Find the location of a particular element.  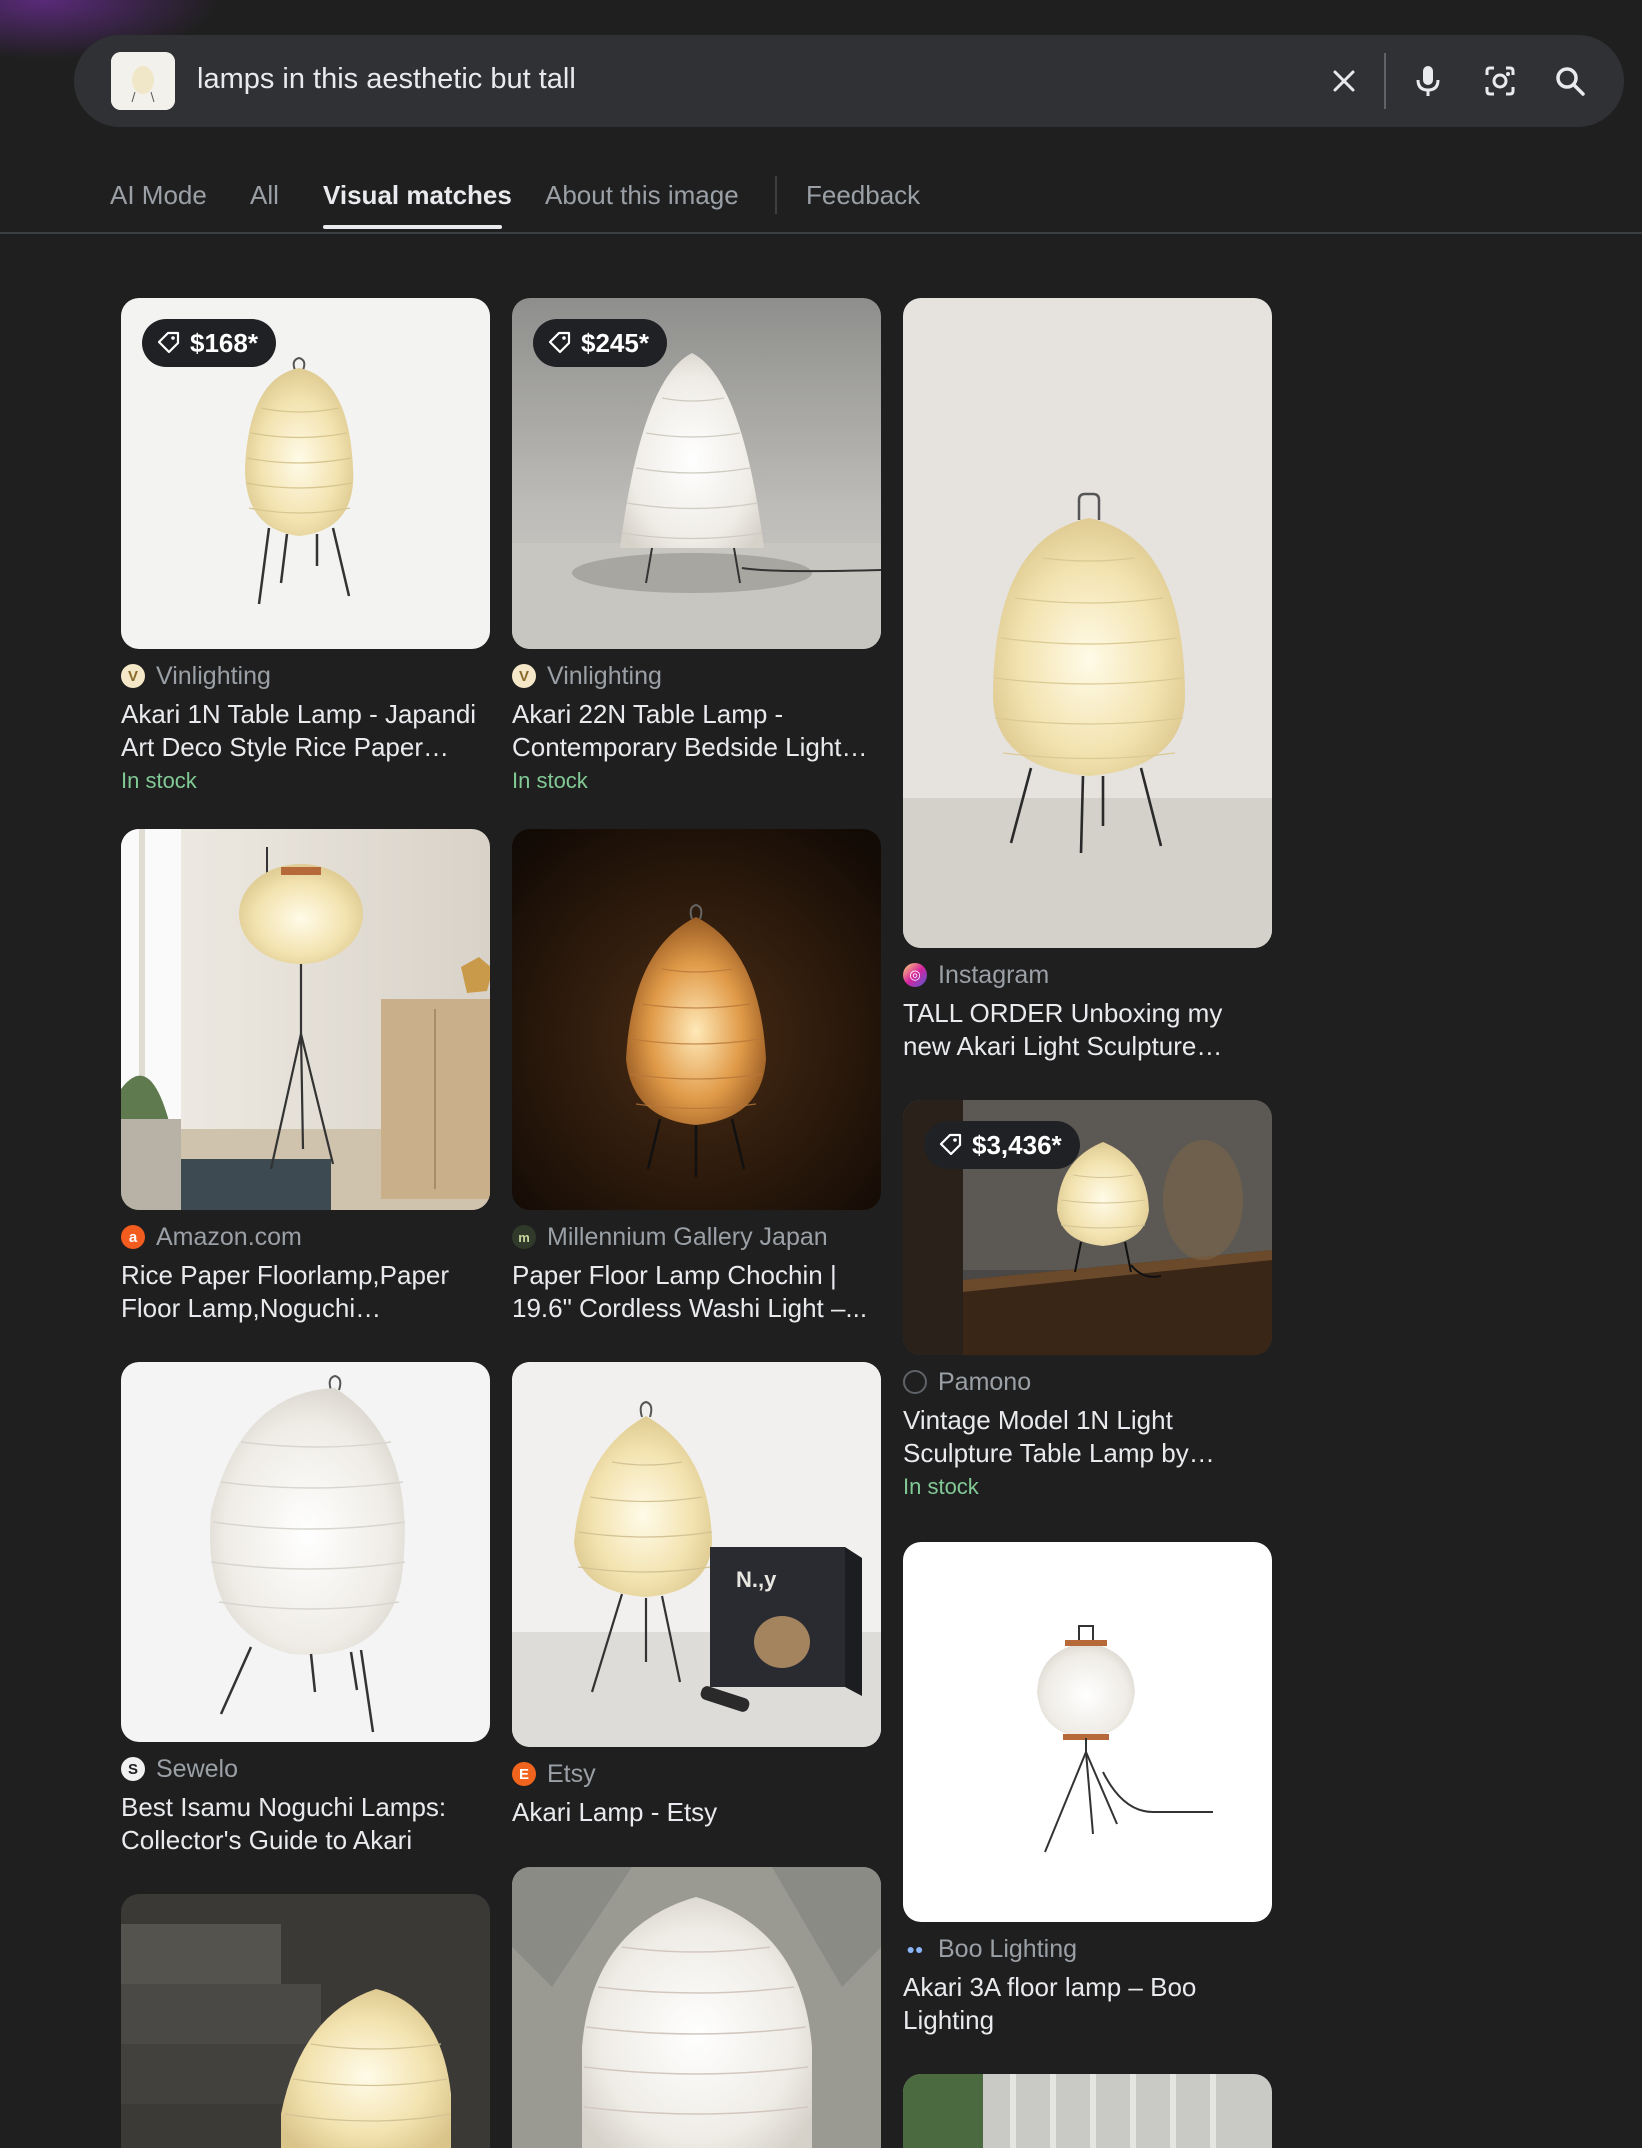

svg-text: N.,y is located at coordinates (756, 1579).